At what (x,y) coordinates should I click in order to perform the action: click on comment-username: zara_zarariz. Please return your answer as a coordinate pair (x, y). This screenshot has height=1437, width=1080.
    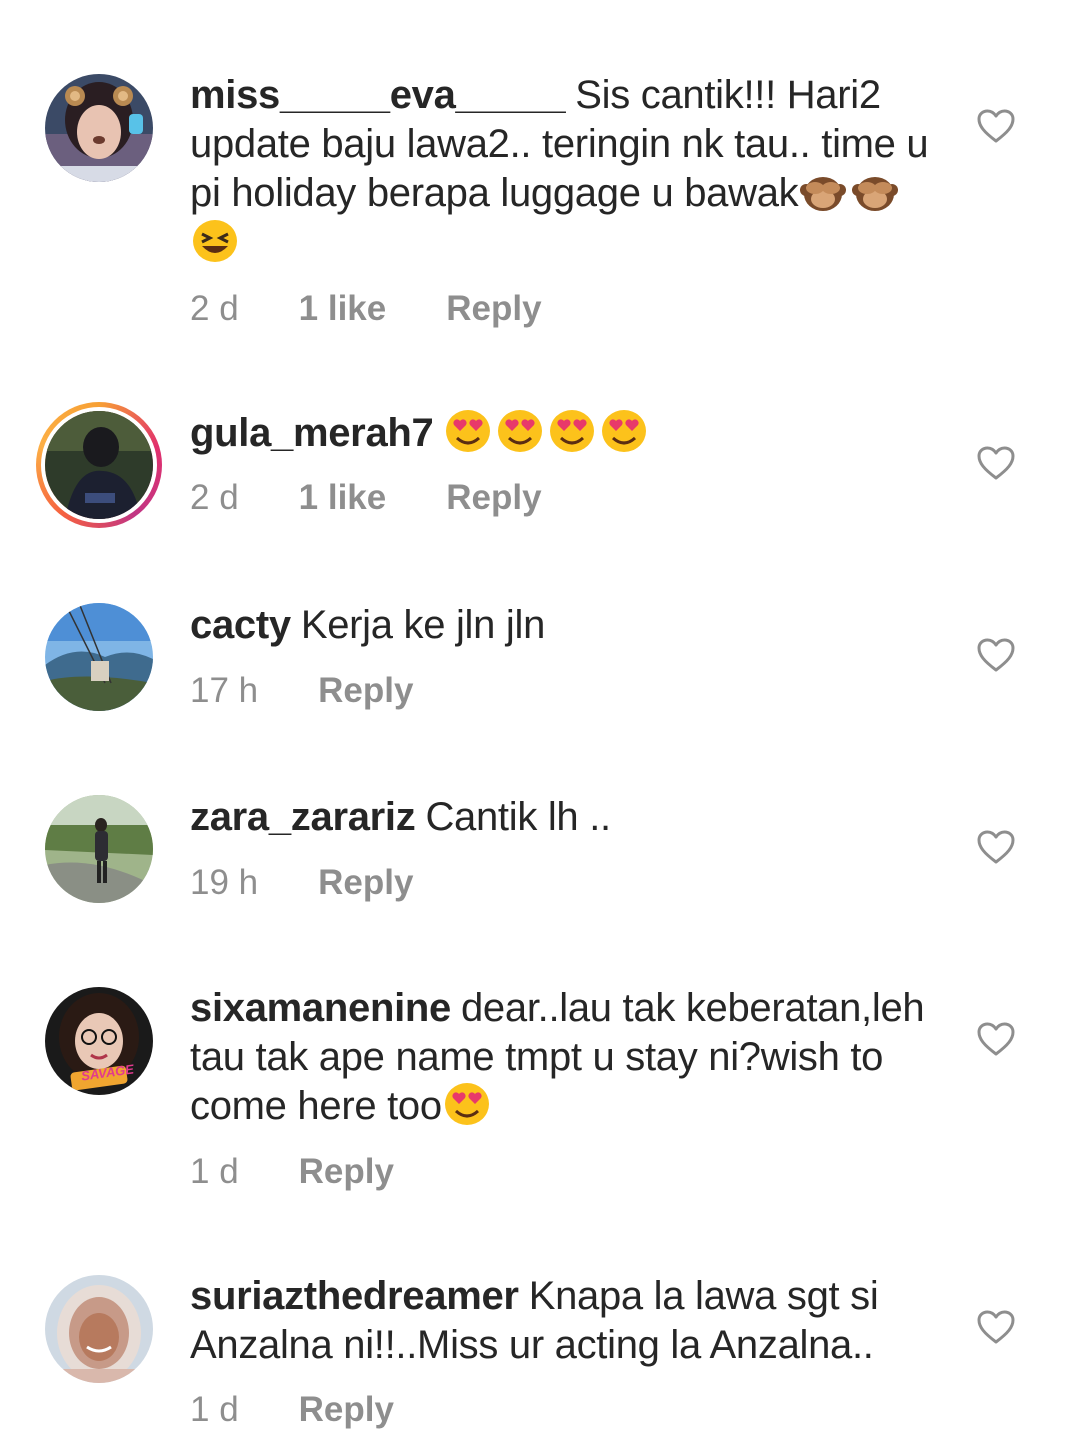
    Looking at the image, I should click on (303, 817).